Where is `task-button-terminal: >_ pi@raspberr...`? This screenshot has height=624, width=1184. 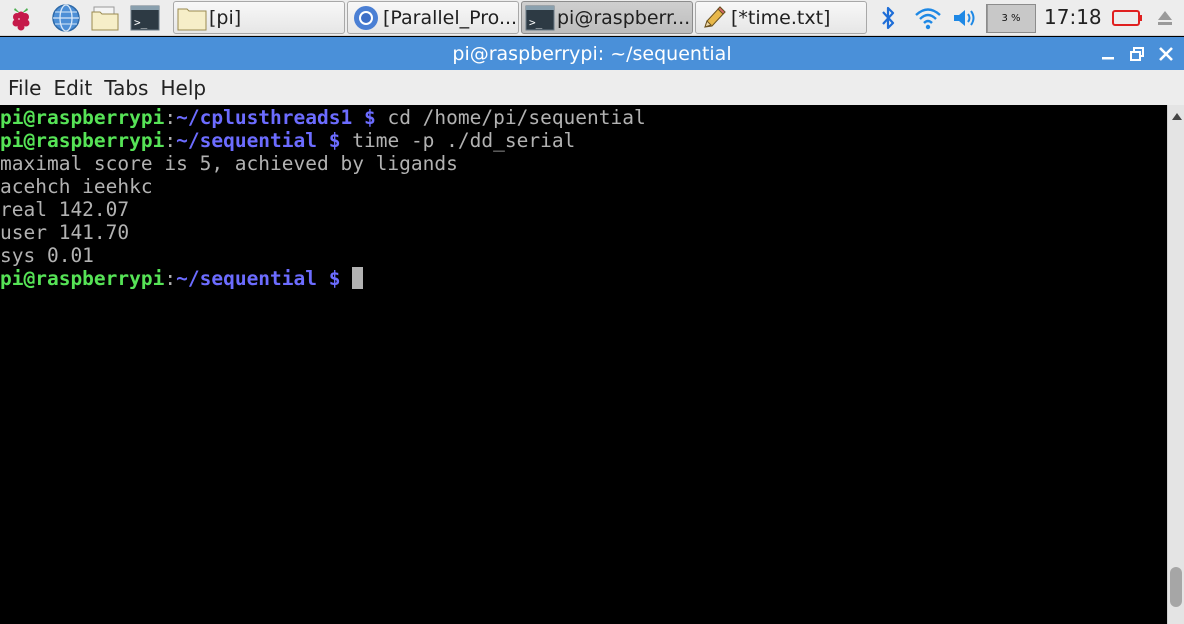 task-button-terminal: >_ pi@raspberr... is located at coordinates (607, 17).